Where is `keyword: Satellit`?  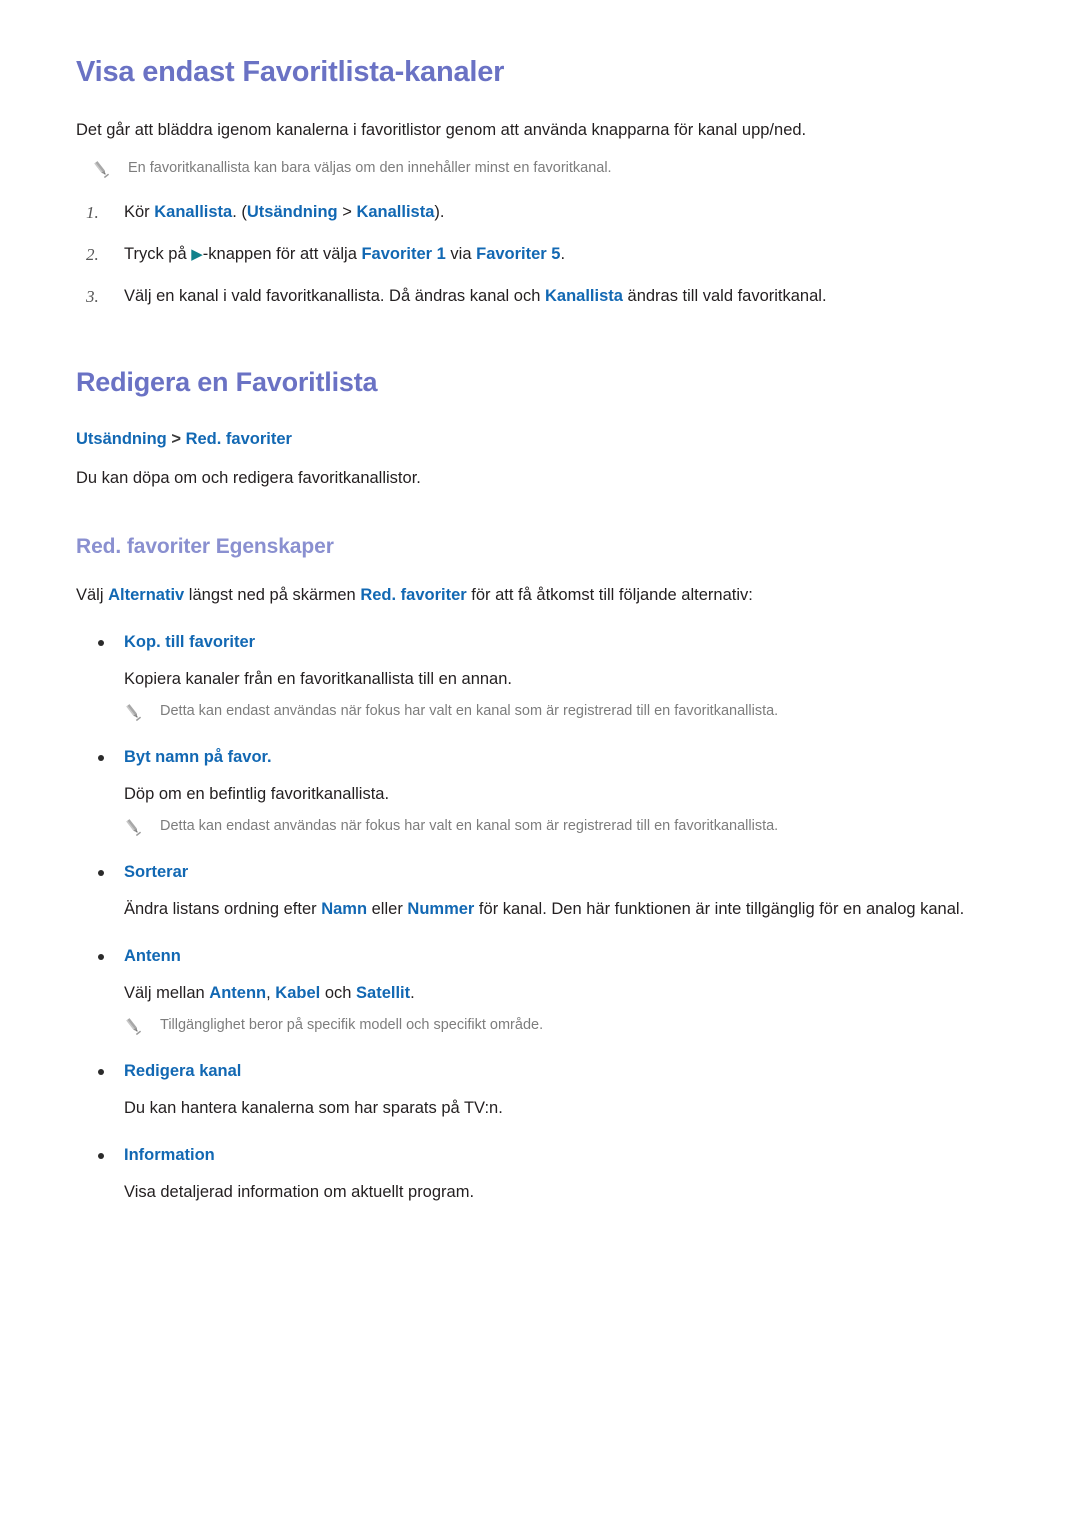 keyword: Satellit is located at coordinates (383, 993).